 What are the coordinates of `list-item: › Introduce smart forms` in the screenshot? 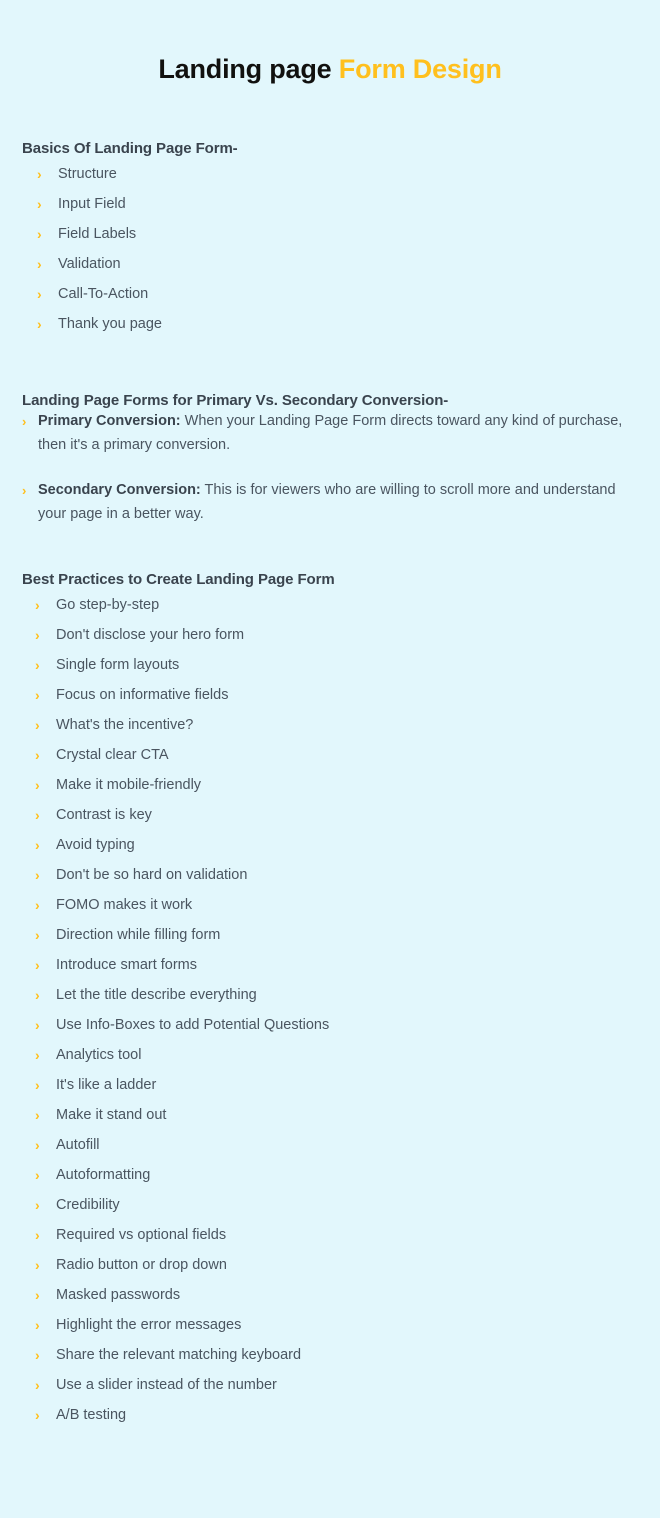 It's located at (330, 965).